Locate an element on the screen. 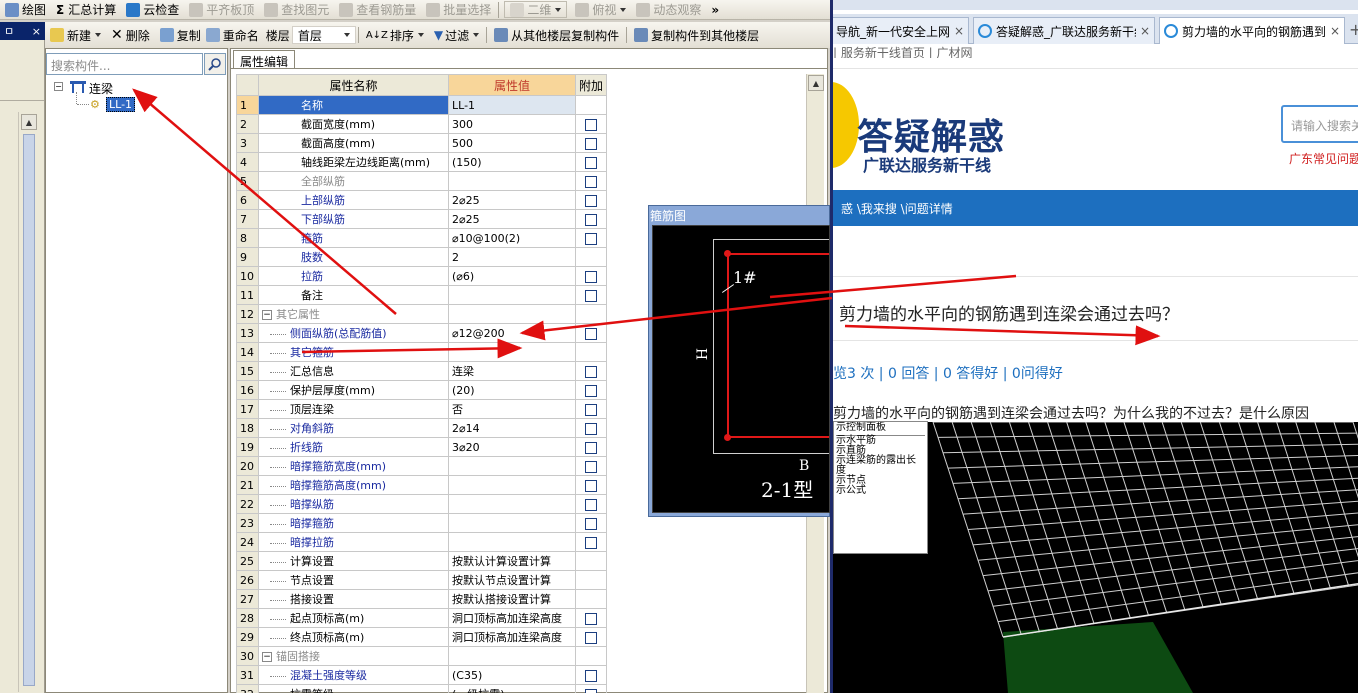  property-value: 2 is located at coordinates (512, 257).